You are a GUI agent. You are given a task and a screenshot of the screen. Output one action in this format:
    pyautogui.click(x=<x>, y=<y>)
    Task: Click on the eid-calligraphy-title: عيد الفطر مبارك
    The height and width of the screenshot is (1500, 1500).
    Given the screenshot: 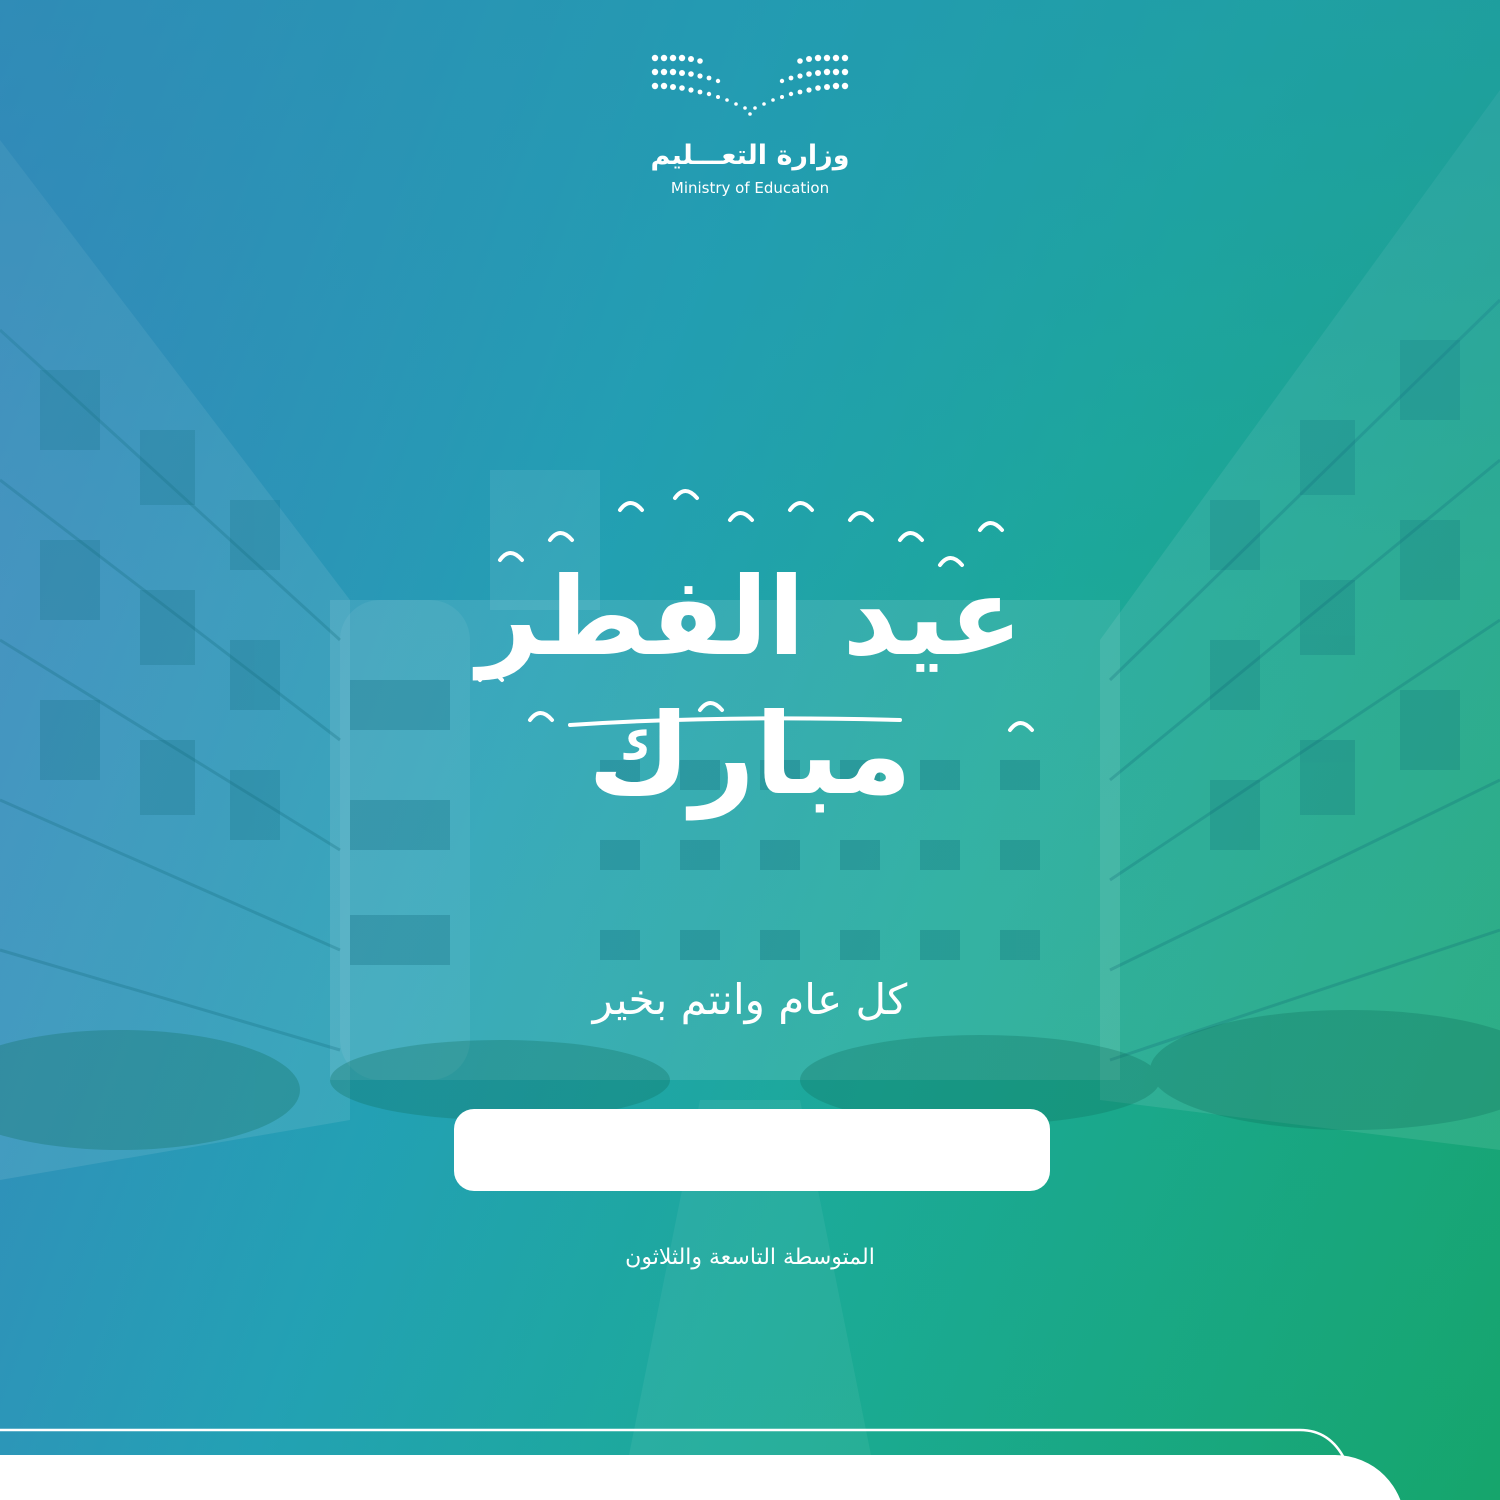 What is the action you would take?
    pyautogui.click(x=750, y=660)
    